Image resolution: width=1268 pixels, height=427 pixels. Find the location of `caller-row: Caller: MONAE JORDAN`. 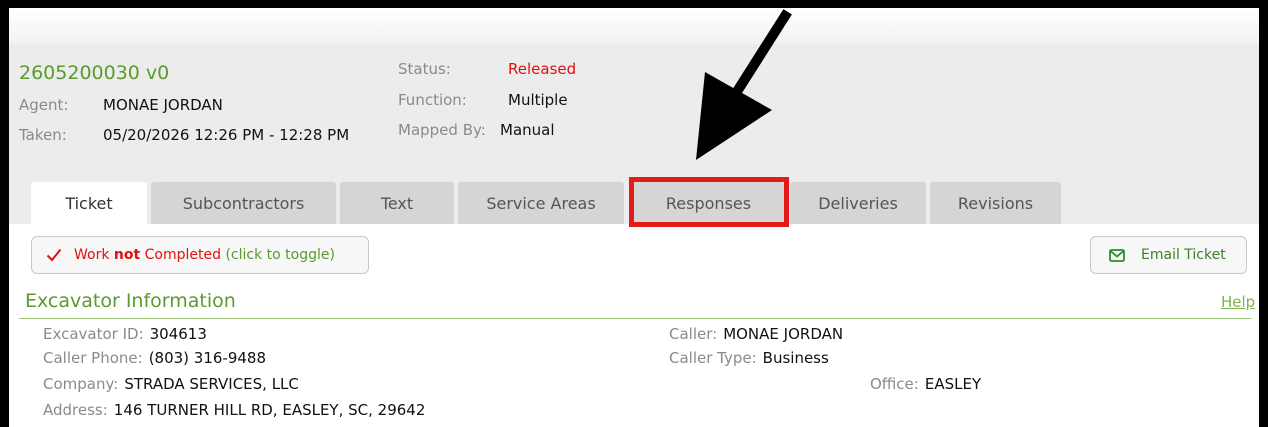

caller-row: Caller: MONAE JORDAN is located at coordinates (756, 334).